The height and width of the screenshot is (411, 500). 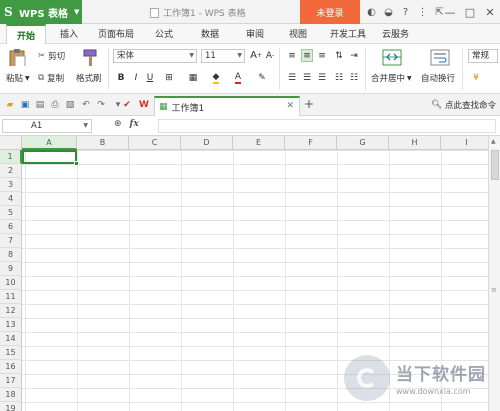 I want to click on align-bottom-icon: ≡, so click(x=322, y=55).